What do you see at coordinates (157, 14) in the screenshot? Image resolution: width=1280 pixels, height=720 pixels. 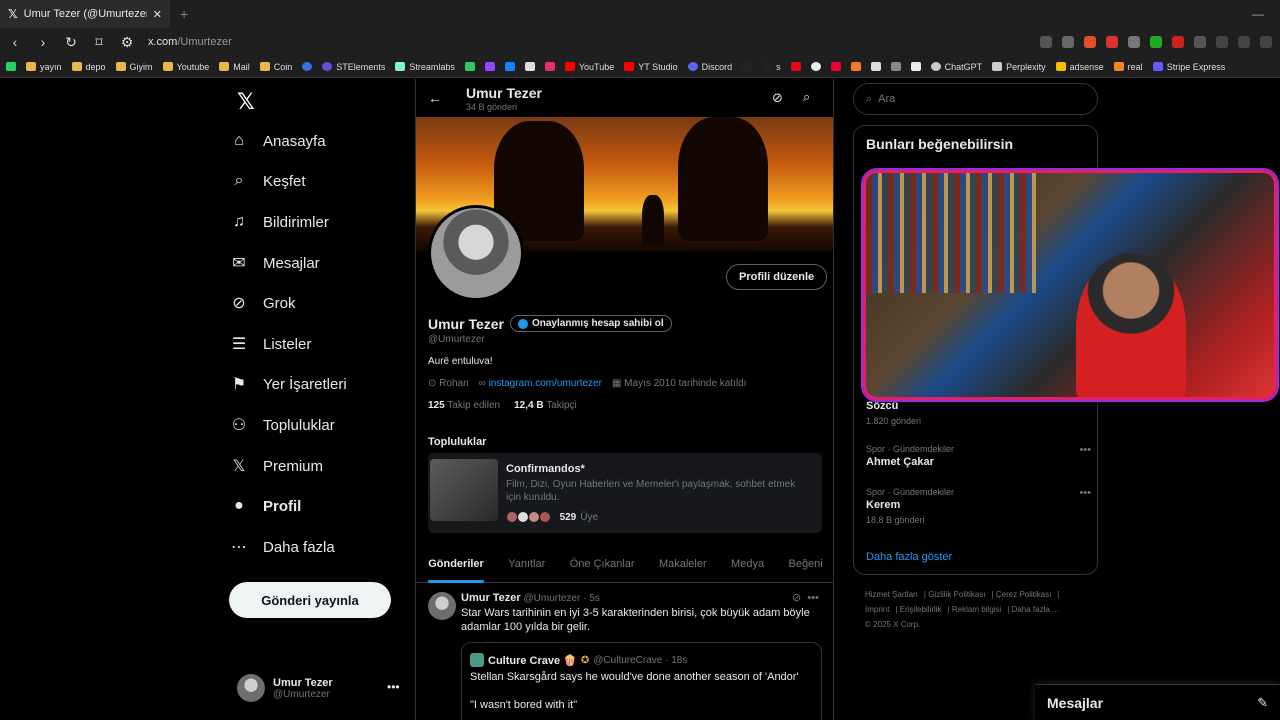 I see `close-tab-icon: ✕` at bounding box center [157, 14].